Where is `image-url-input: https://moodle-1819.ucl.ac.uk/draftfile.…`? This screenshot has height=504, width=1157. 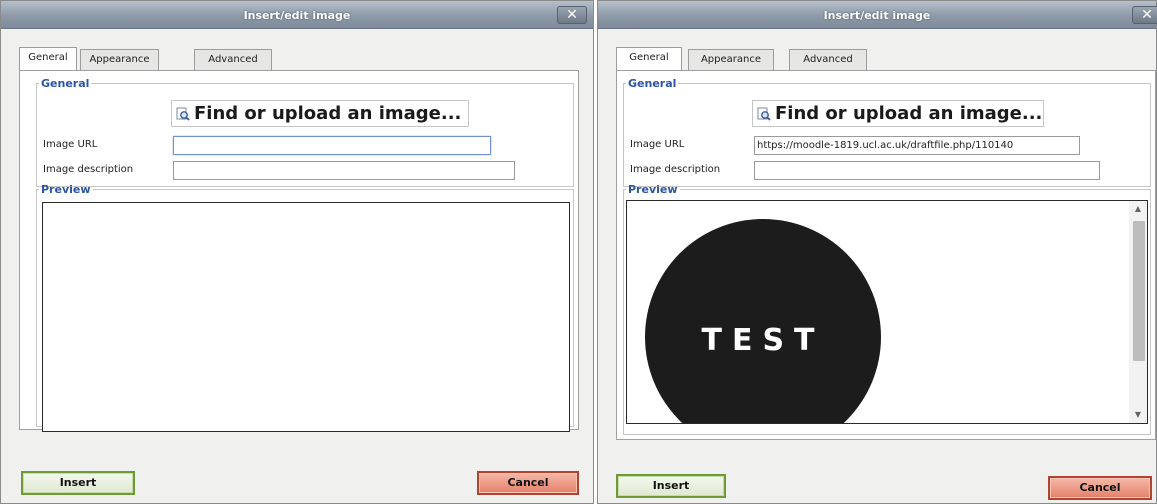
image-url-input: https://moodle-1819.ucl.ac.uk/draftfile.… is located at coordinates (917, 145).